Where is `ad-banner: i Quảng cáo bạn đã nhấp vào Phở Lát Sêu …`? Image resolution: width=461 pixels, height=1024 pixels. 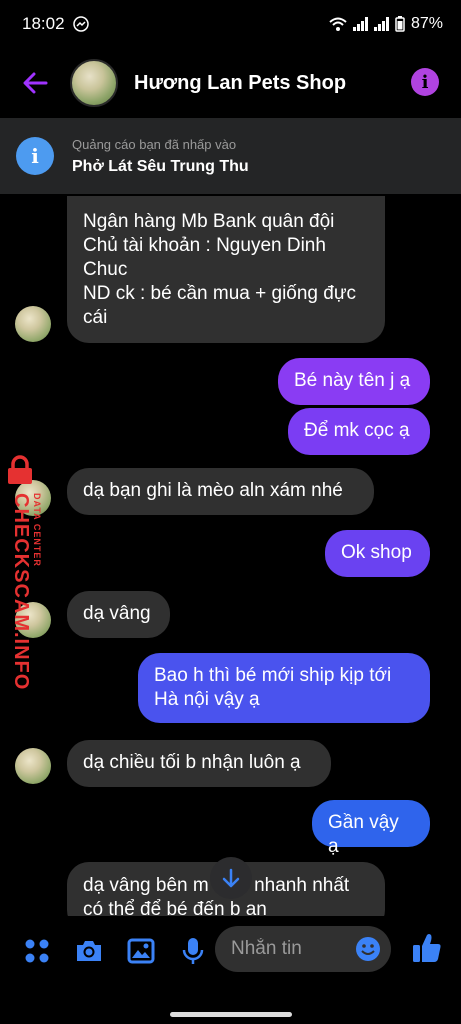 ad-banner: i Quảng cáo bạn đã nhấp vào Phở Lát Sêu … is located at coordinates (230, 156).